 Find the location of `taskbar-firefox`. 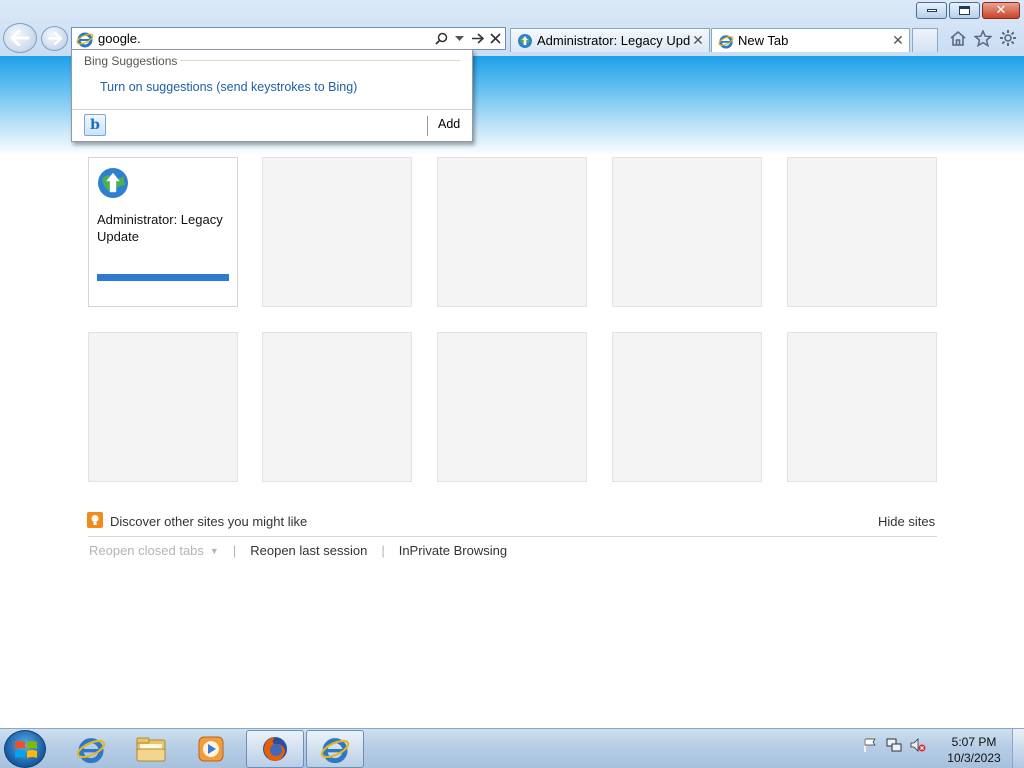

taskbar-firefox is located at coordinates (275, 749).